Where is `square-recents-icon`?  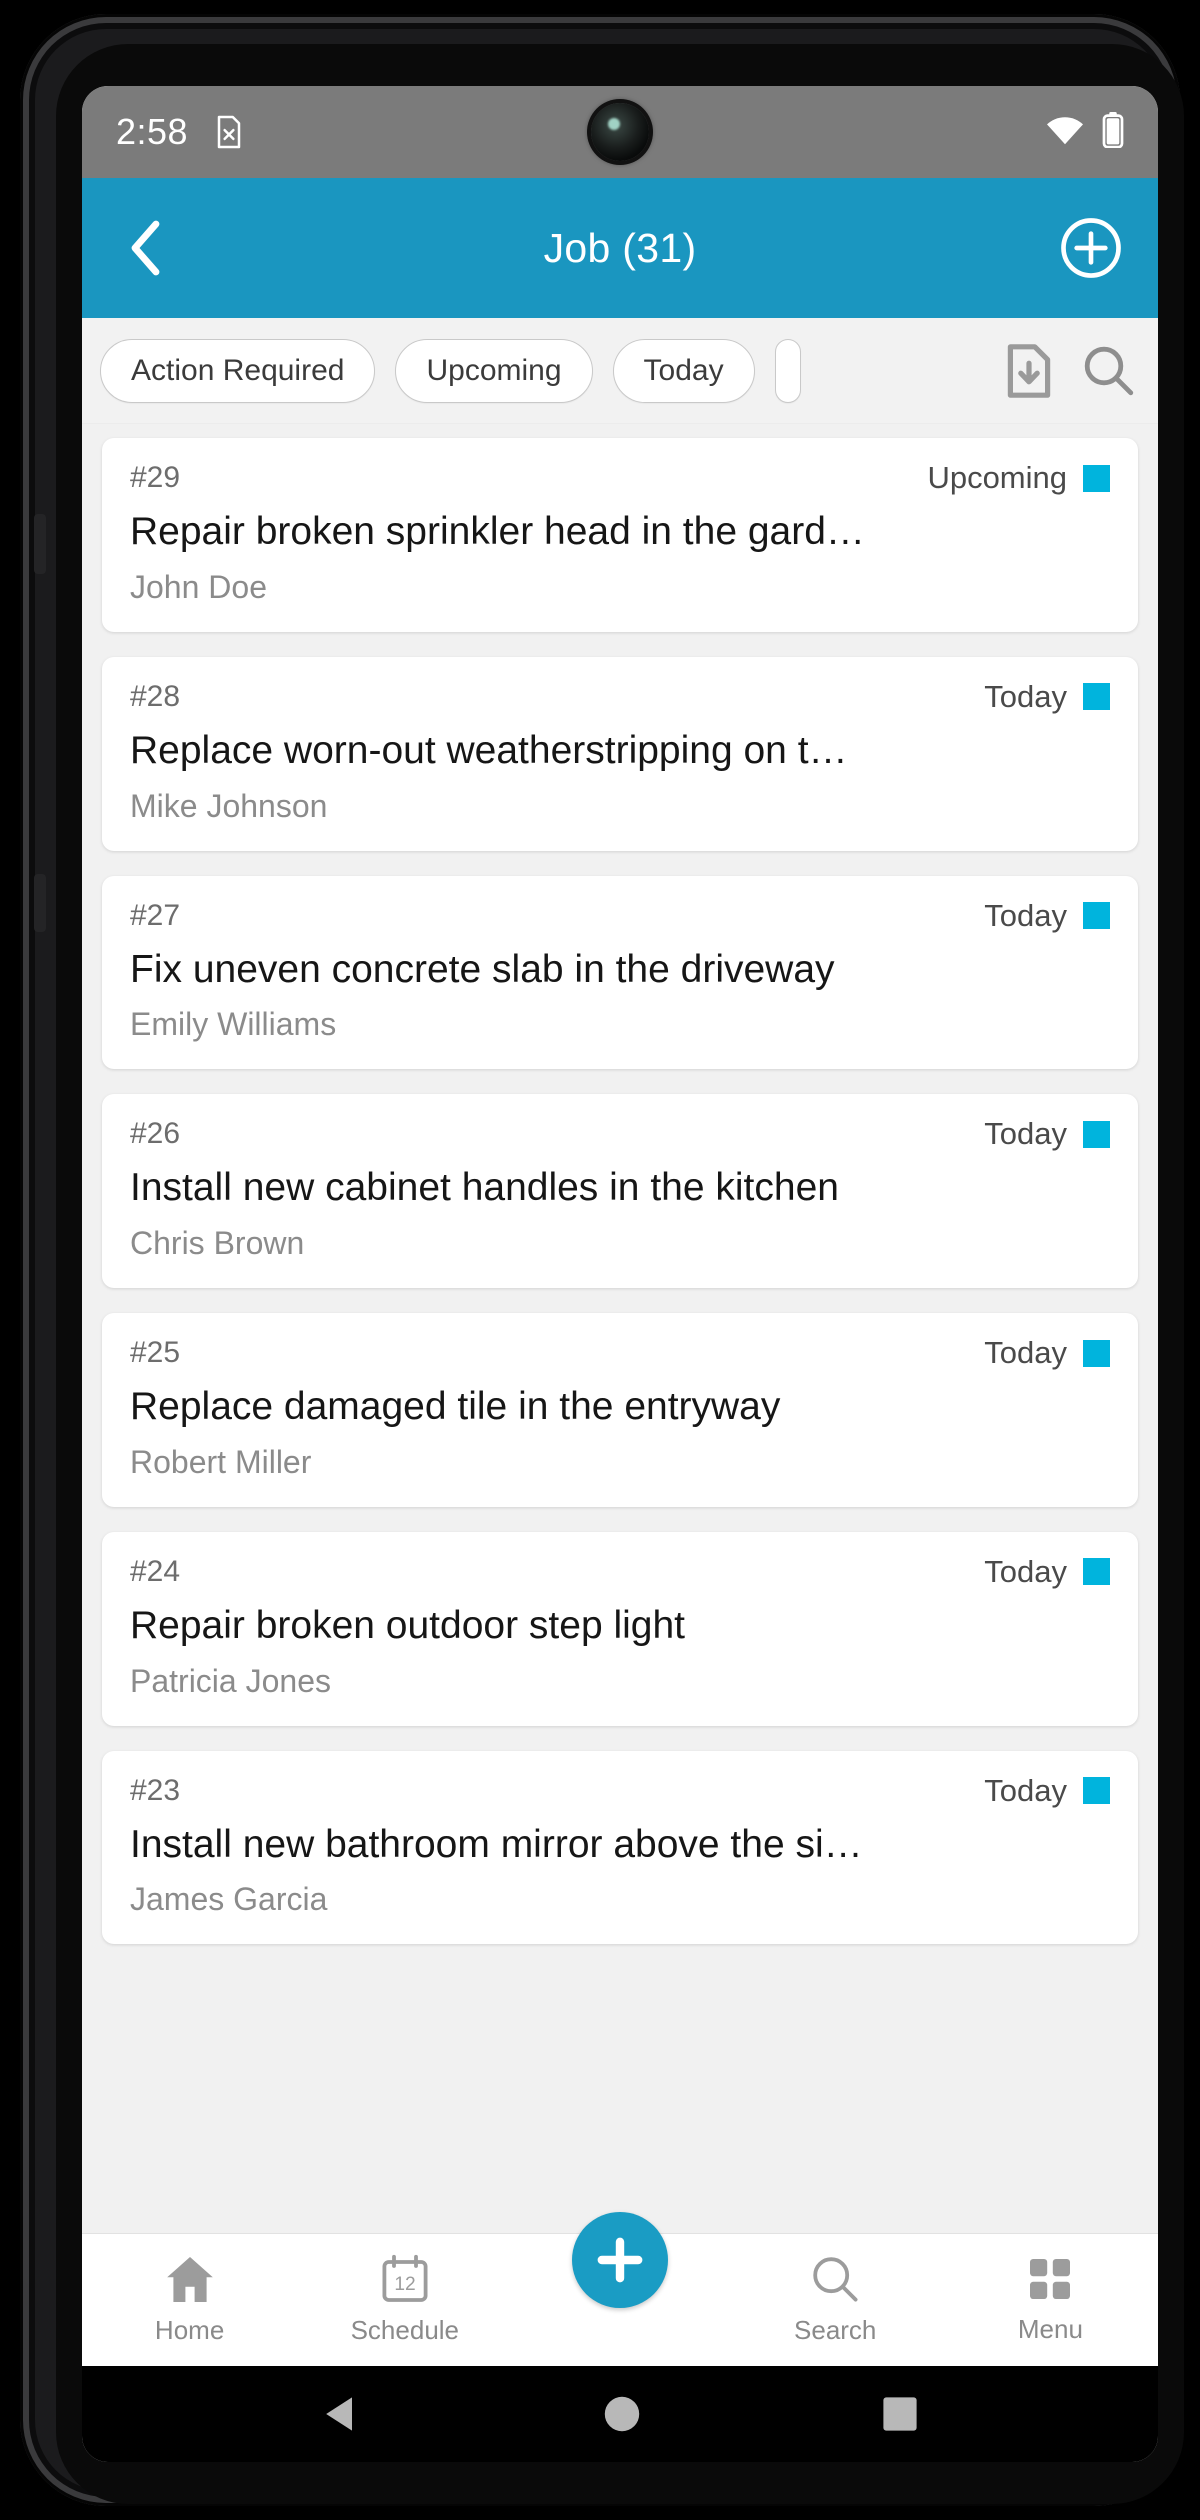 square-recents-icon is located at coordinates (900, 2414).